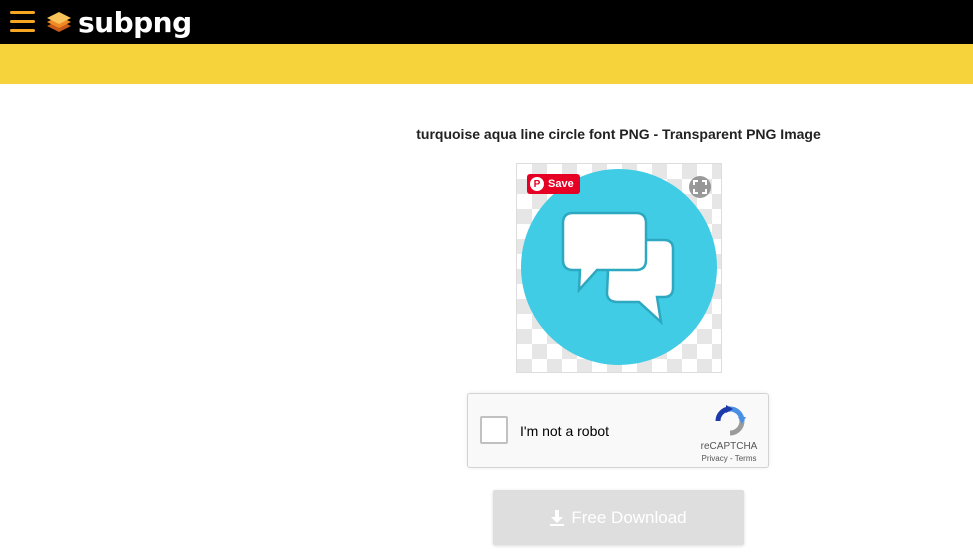  Describe the element at coordinates (486, 22) in the screenshot. I see `top-navbar: subpng` at that location.